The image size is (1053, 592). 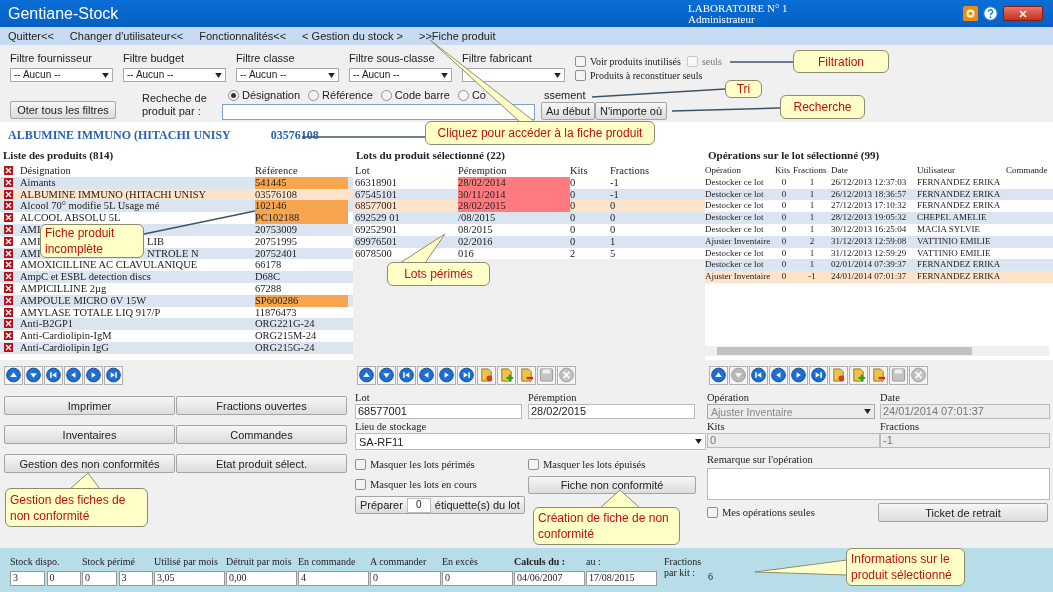 I want to click on menu-item: Changer d'utilisateur<<, so click(x=126, y=36).